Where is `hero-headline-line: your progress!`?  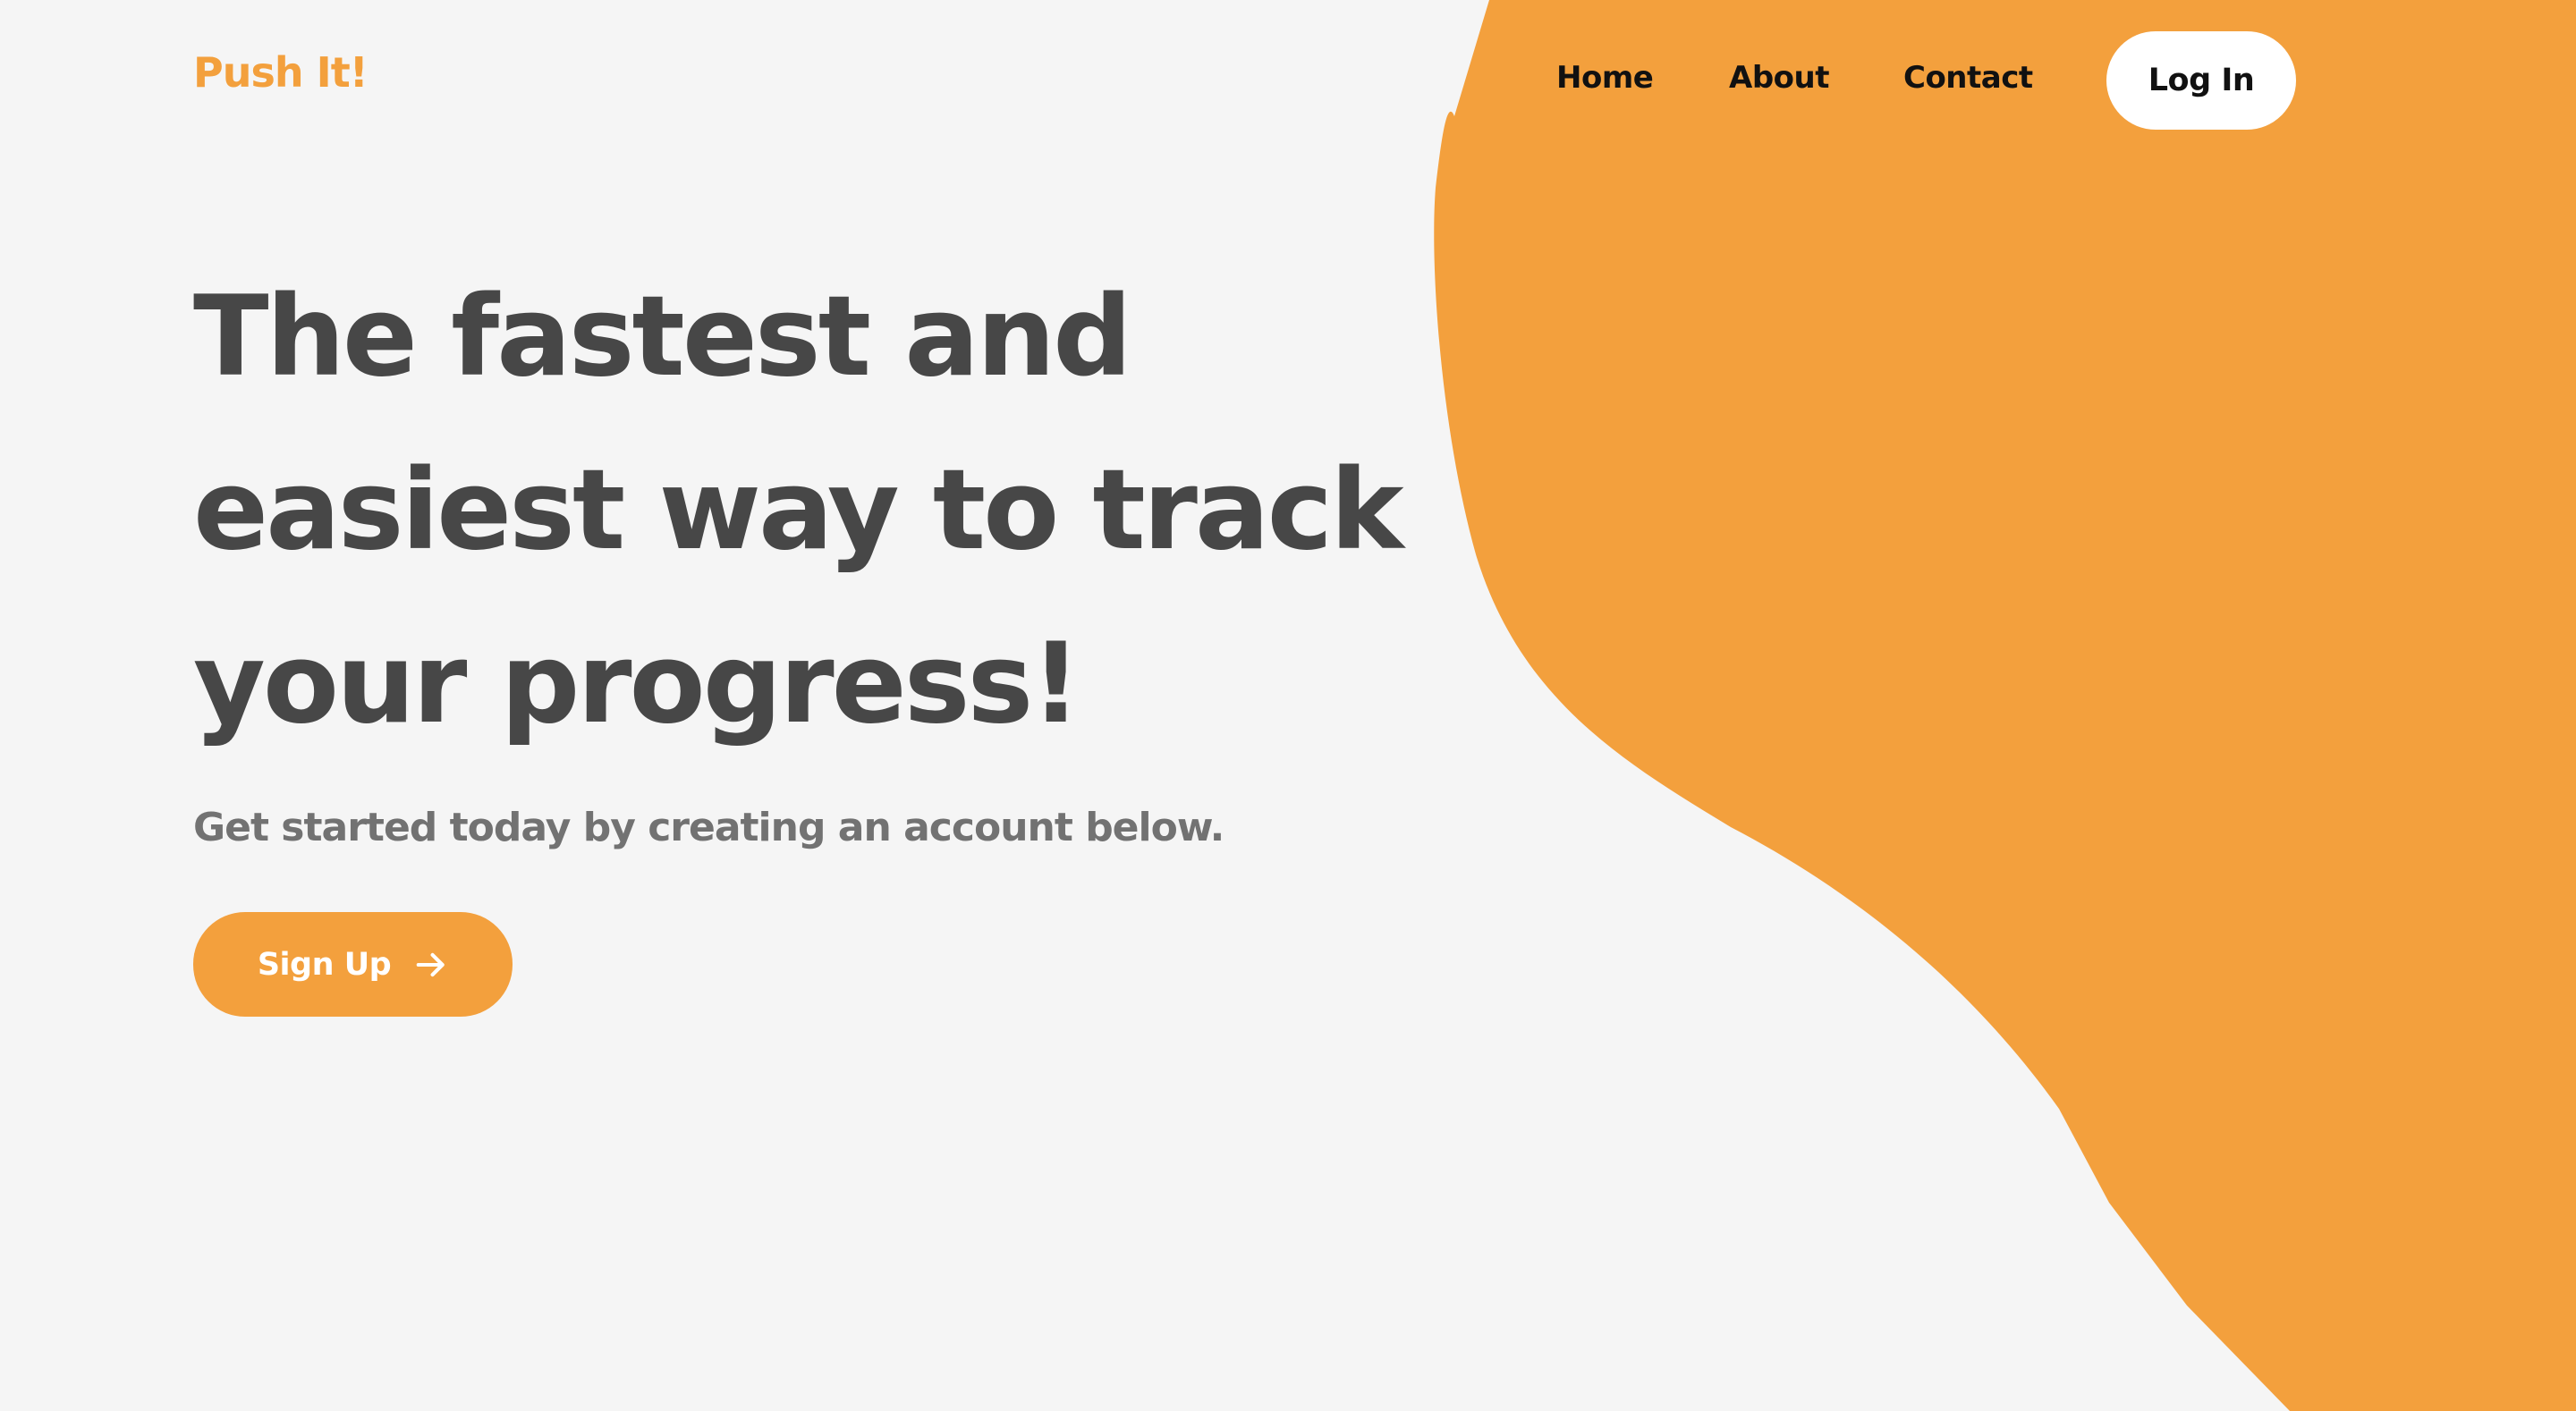 hero-headline-line: your progress! is located at coordinates (637, 684).